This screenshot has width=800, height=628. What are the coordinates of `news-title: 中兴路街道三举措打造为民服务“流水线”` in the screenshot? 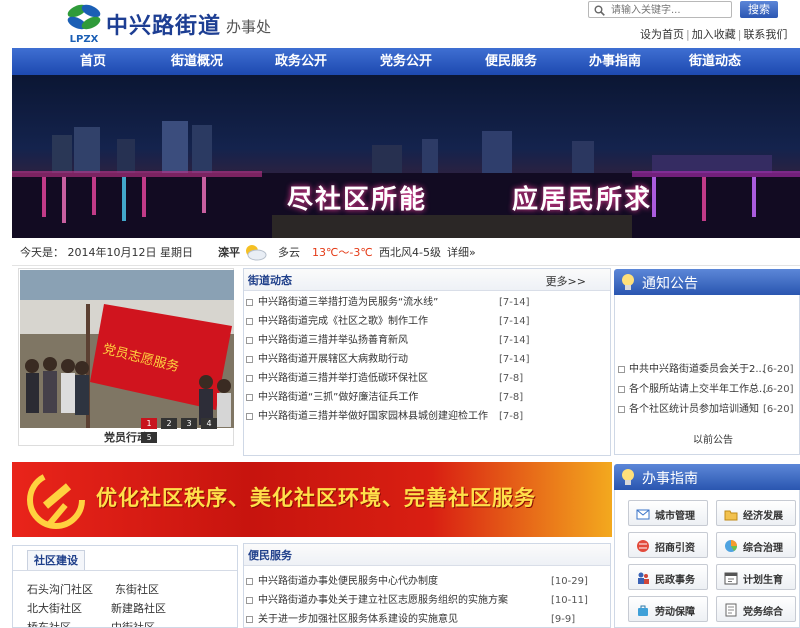 It's located at (348, 302).